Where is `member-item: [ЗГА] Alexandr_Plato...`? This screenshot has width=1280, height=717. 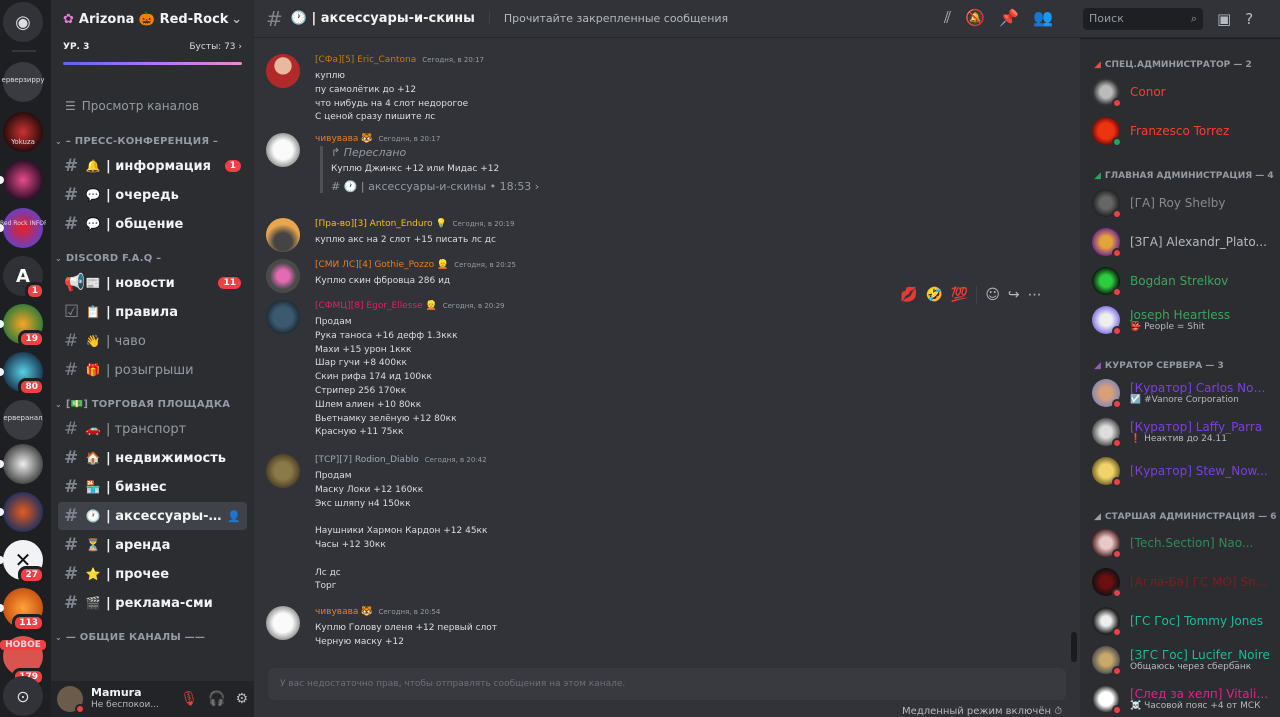 member-item: [ЗГА] Alexandr_Plato... is located at coordinates (1184, 243).